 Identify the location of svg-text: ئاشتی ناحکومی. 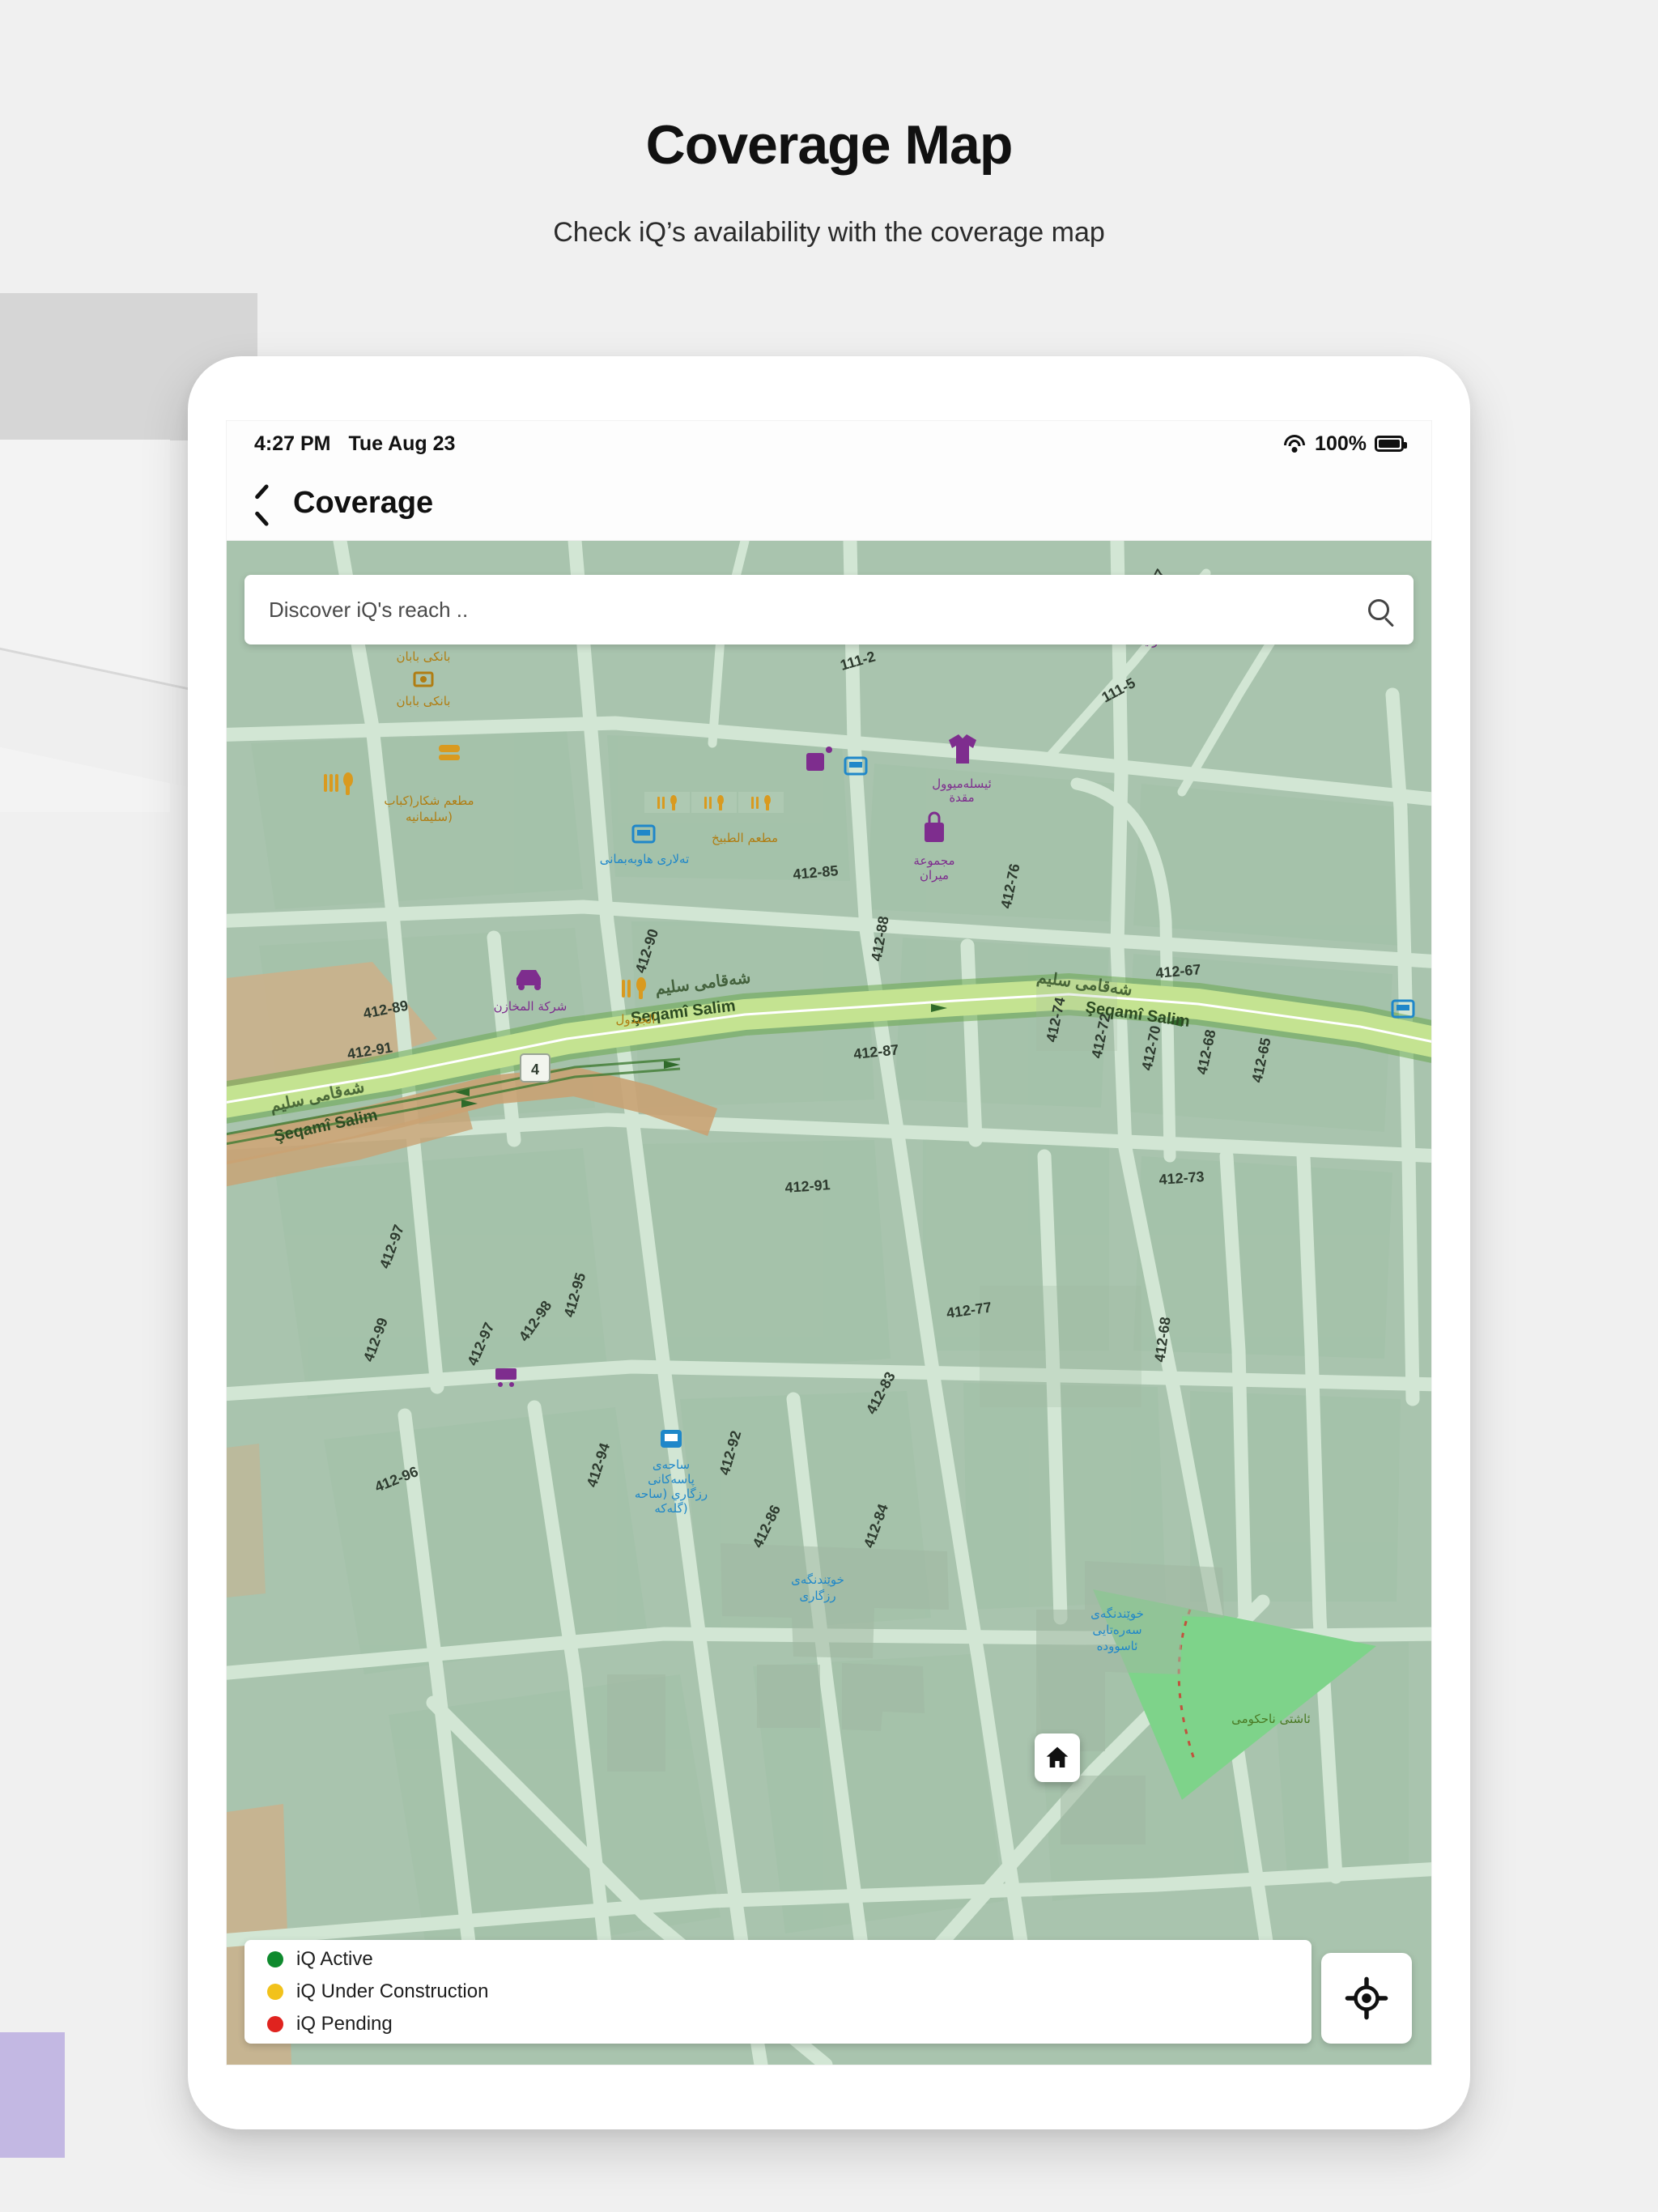
(1271, 1719).